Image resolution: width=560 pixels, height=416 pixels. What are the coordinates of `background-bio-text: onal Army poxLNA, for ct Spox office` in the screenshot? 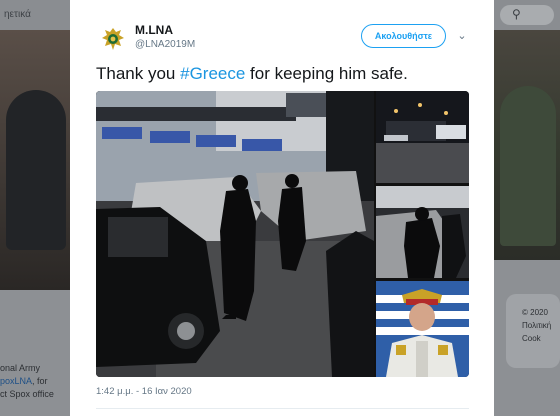 It's located at (27, 381).